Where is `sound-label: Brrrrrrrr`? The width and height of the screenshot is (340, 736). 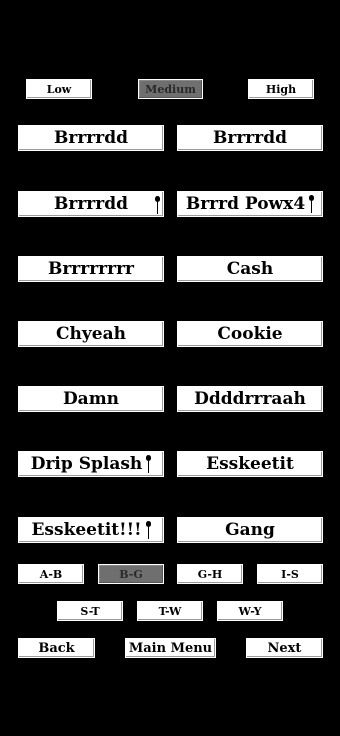
sound-label: Brrrrrrrr is located at coordinates (91, 269).